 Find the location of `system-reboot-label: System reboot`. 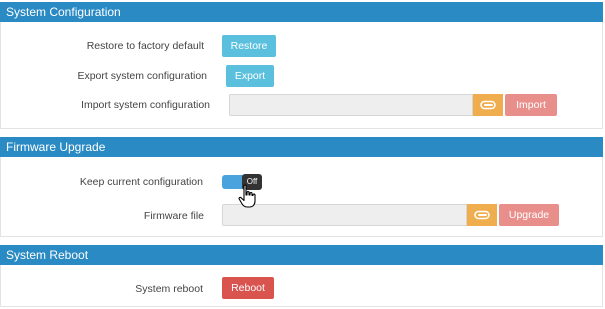

system-reboot-label: System reboot is located at coordinates (169, 289).